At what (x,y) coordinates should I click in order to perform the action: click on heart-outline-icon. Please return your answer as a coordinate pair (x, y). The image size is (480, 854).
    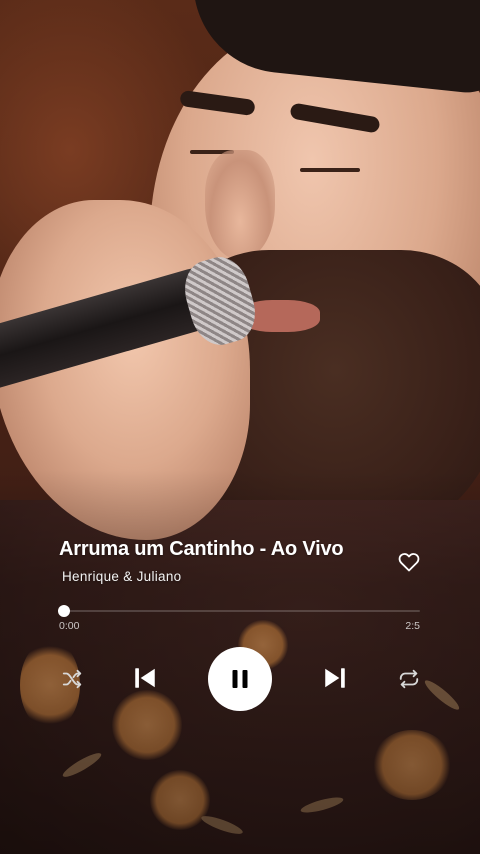
    Looking at the image, I should click on (409, 562).